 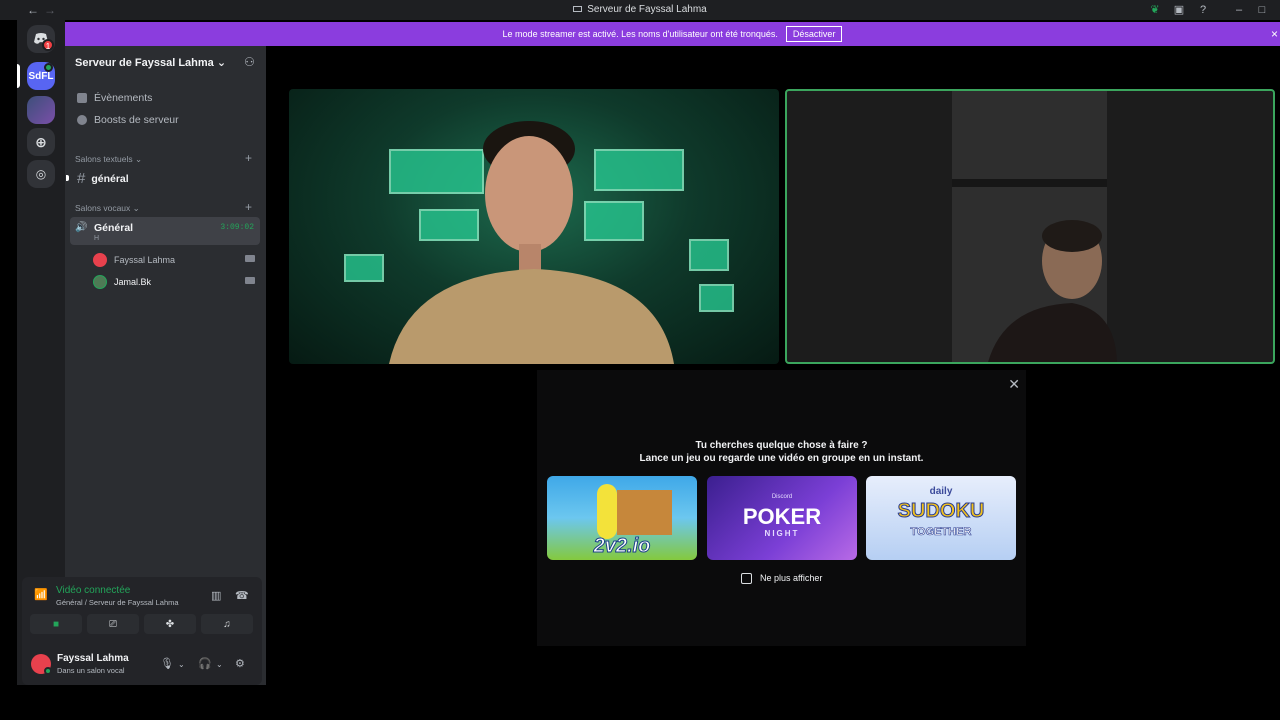 What do you see at coordinates (1274, 34) in the screenshot?
I see `close-icon: ×` at bounding box center [1274, 34].